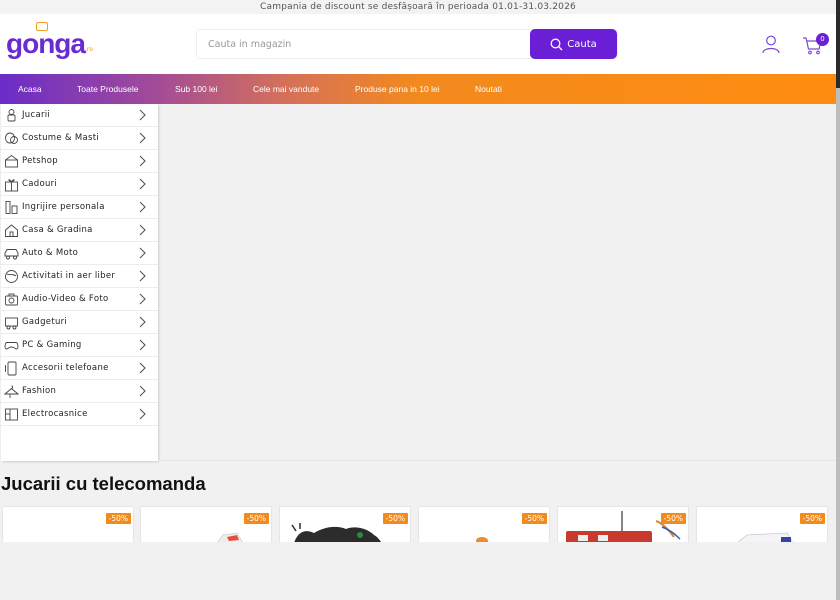 The height and width of the screenshot is (600, 840). I want to click on fashion-icon, so click(11, 391).